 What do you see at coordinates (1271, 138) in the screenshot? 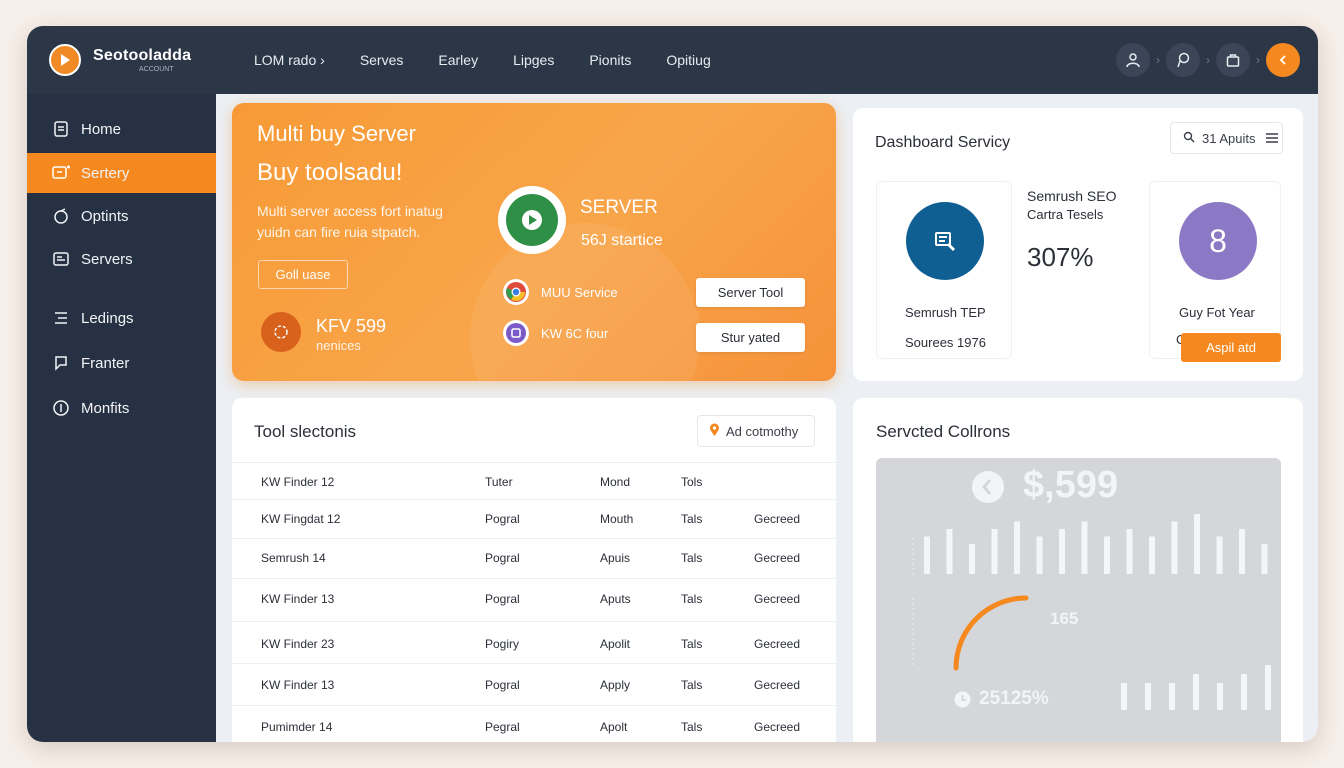
I see `menu-icon` at bounding box center [1271, 138].